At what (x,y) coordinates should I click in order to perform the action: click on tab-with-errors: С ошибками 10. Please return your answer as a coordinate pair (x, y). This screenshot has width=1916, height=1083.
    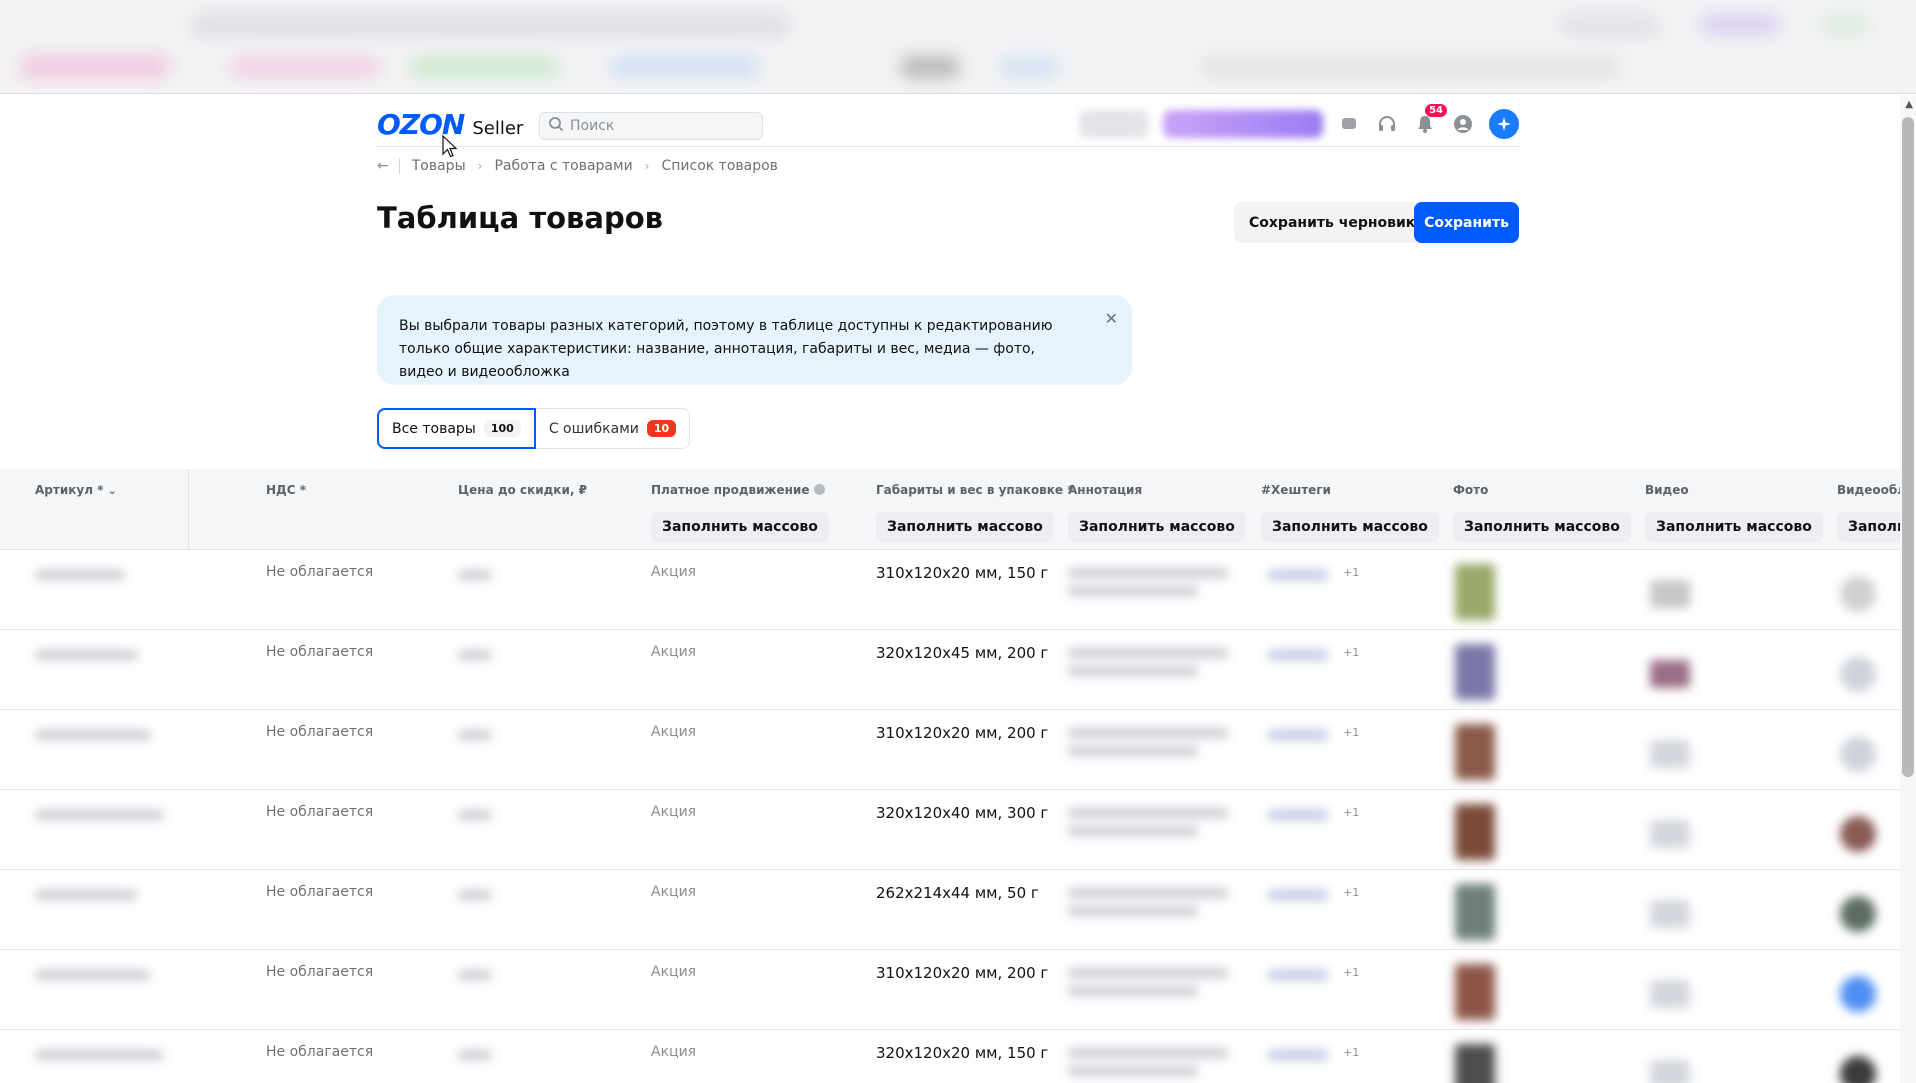
    Looking at the image, I should click on (613, 428).